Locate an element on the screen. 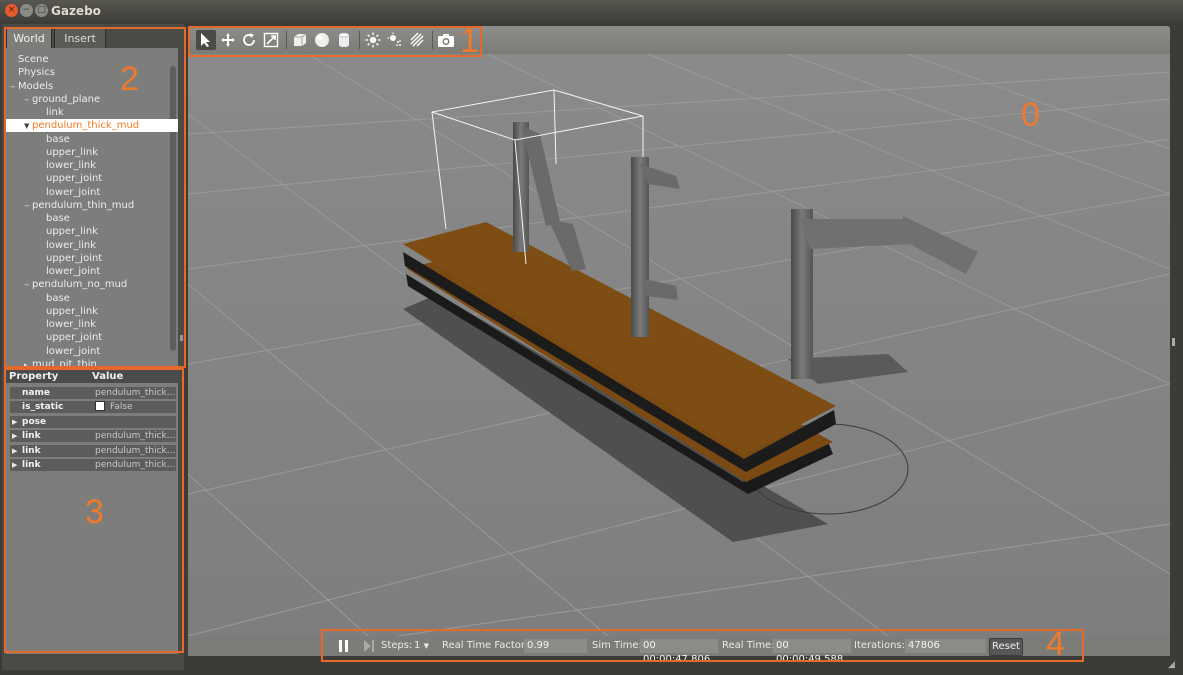 This screenshot has width=1183, height=675. tab-world: World is located at coordinates (29, 38).